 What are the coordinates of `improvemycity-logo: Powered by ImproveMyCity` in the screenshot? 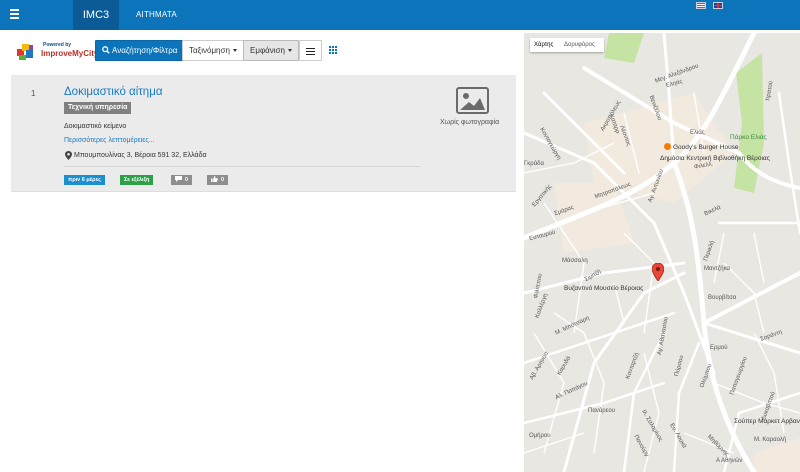 It's located at (57, 51).